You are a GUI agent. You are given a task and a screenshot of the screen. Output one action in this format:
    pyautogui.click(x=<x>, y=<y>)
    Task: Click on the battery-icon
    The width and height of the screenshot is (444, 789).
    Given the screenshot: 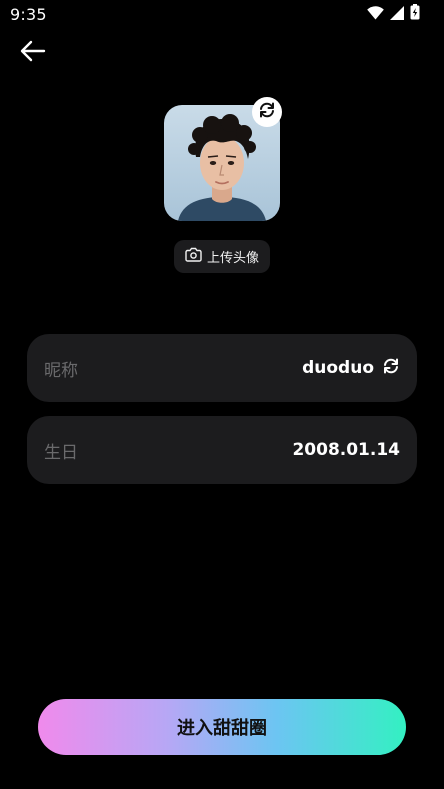 What is the action you would take?
    pyautogui.click(x=415, y=14)
    